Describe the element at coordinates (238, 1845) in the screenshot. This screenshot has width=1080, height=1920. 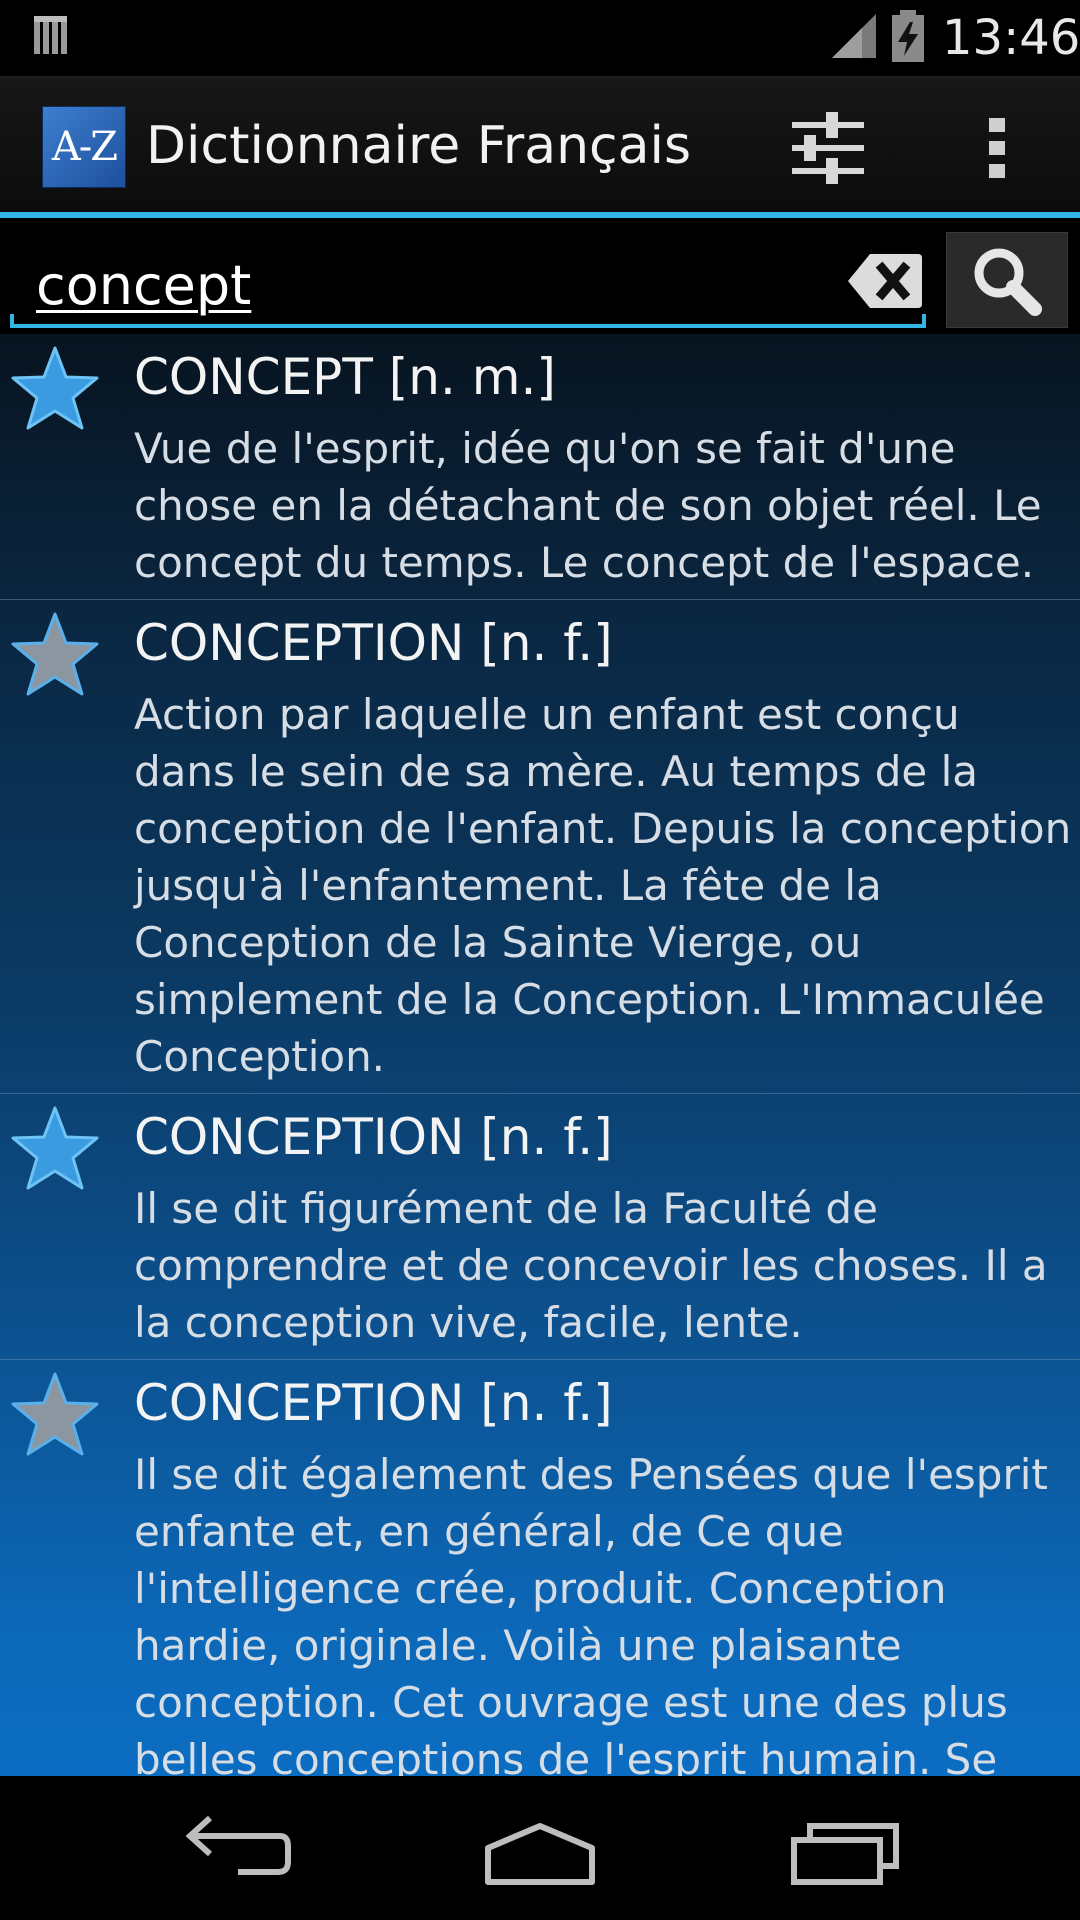
I see `back-icon` at that location.